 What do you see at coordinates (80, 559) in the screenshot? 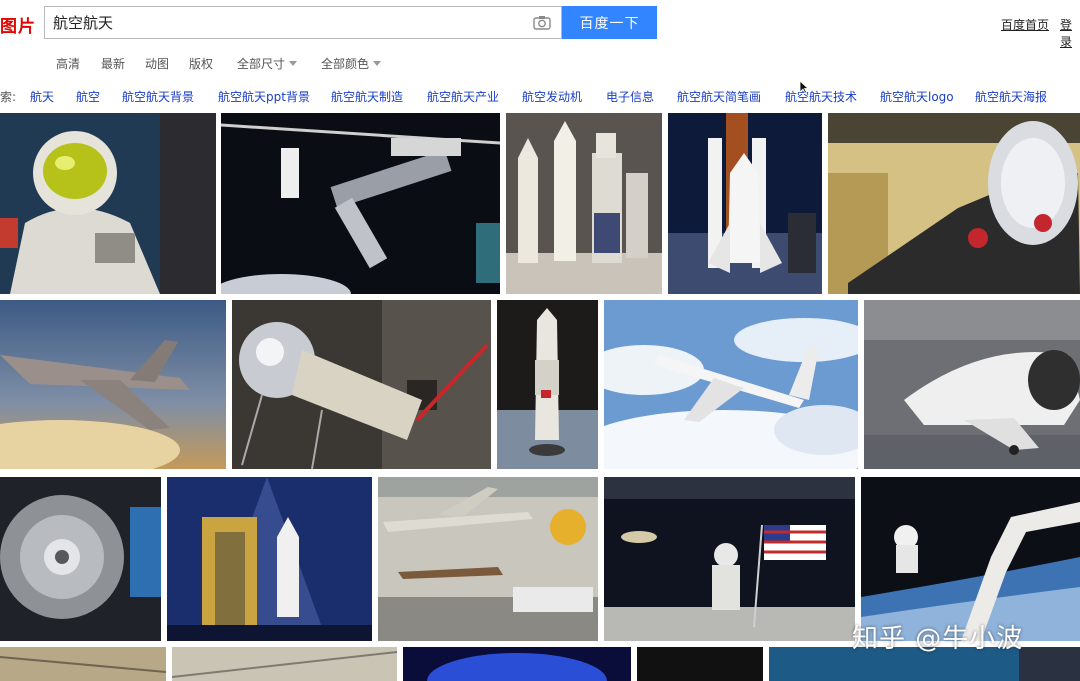
I see `image-radial-engine` at bounding box center [80, 559].